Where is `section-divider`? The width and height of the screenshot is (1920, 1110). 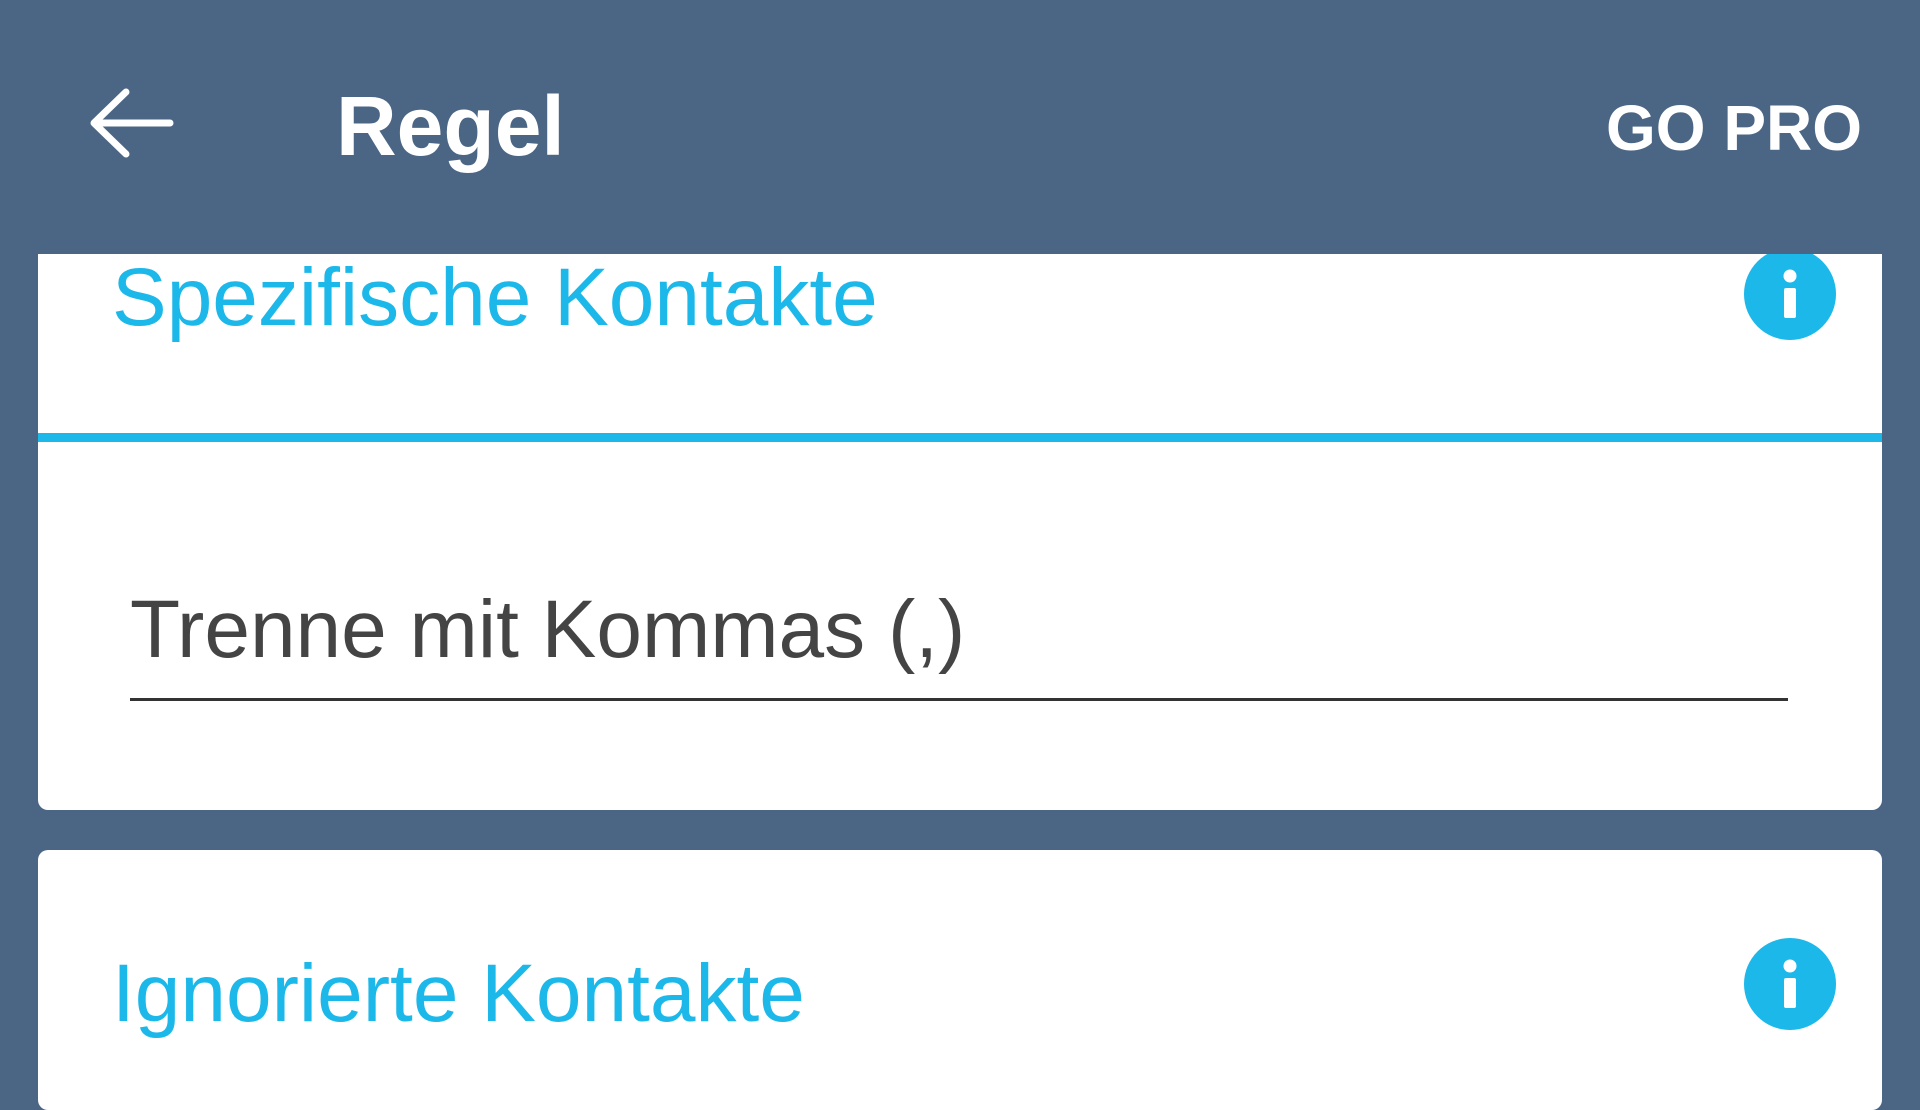
section-divider is located at coordinates (960, 437).